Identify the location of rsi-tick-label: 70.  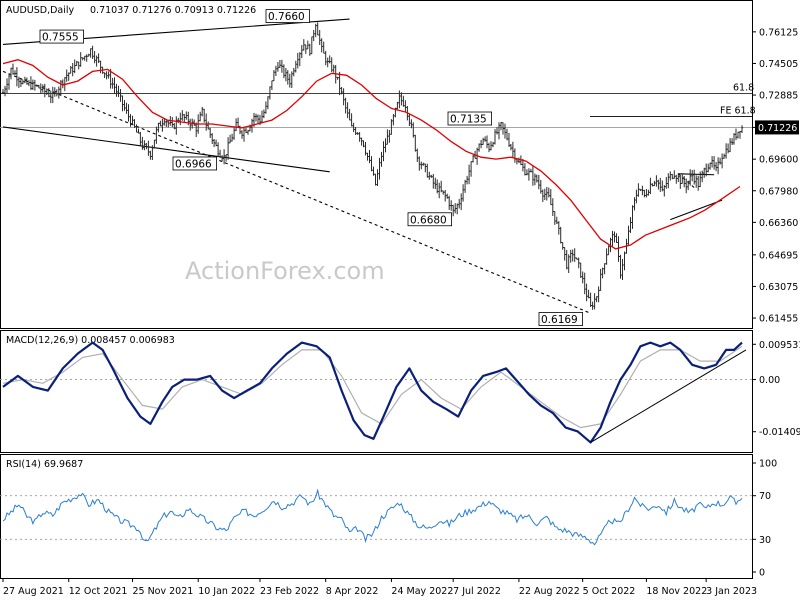
(765, 496).